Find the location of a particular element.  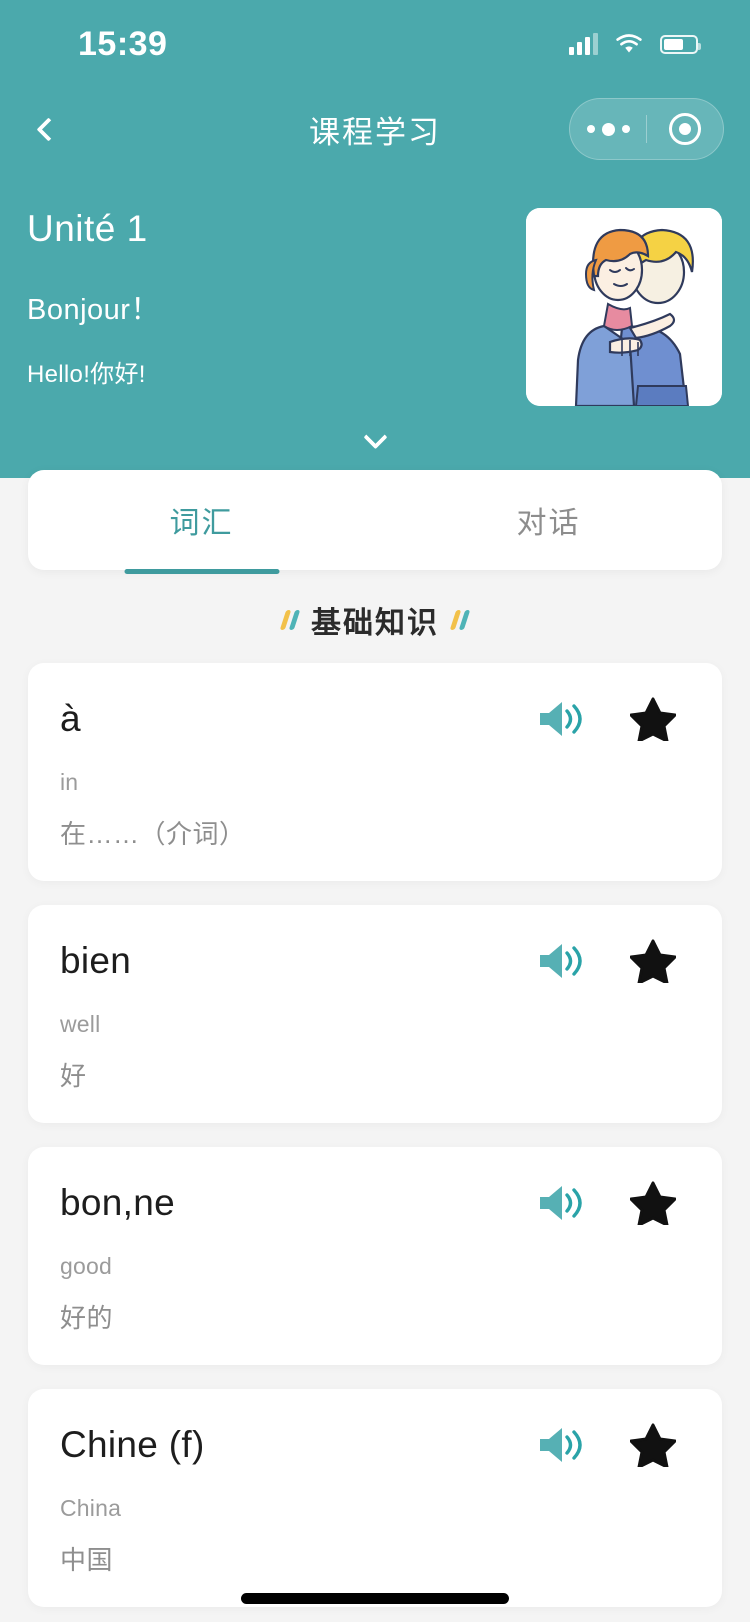

tab-dialogue: 对话 is located at coordinates (548, 520).